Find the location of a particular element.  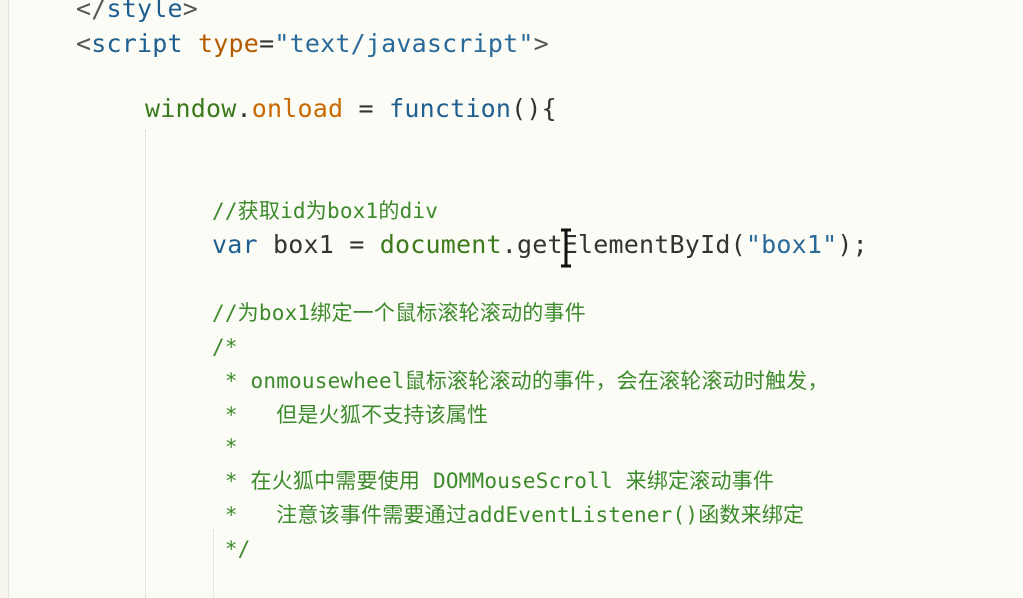

code-token: . is located at coordinates (244, 108).